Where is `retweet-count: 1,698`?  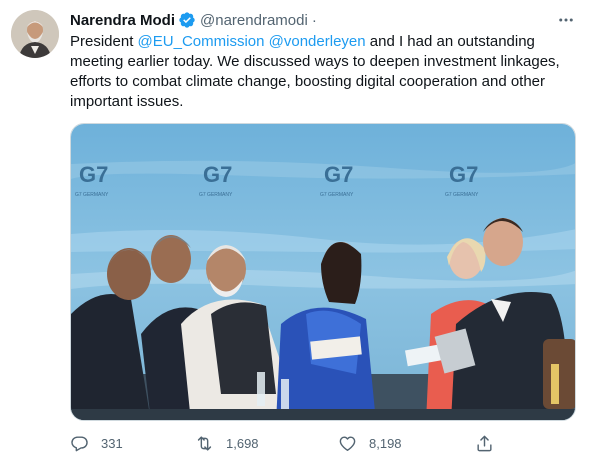
retweet-count: 1,698 is located at coordinates (242, 443).